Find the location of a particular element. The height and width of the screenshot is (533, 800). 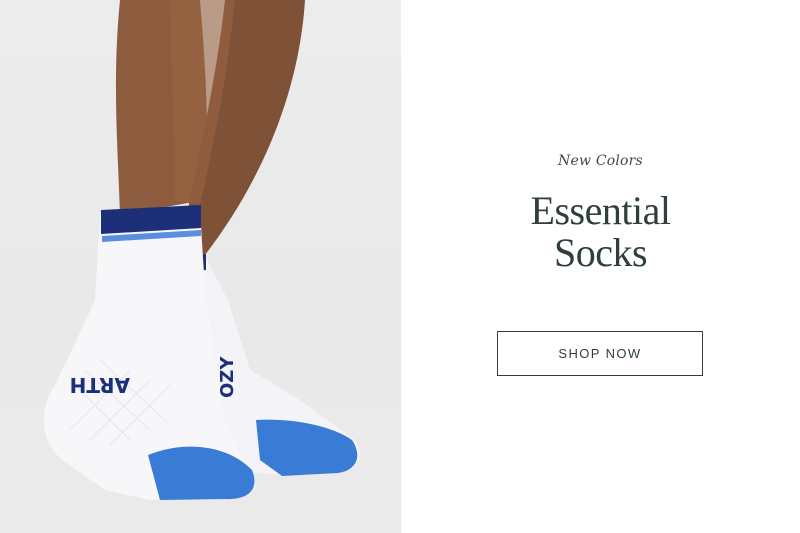

shop-now-button: SHOP NOW is located at coordinates (600, 353).